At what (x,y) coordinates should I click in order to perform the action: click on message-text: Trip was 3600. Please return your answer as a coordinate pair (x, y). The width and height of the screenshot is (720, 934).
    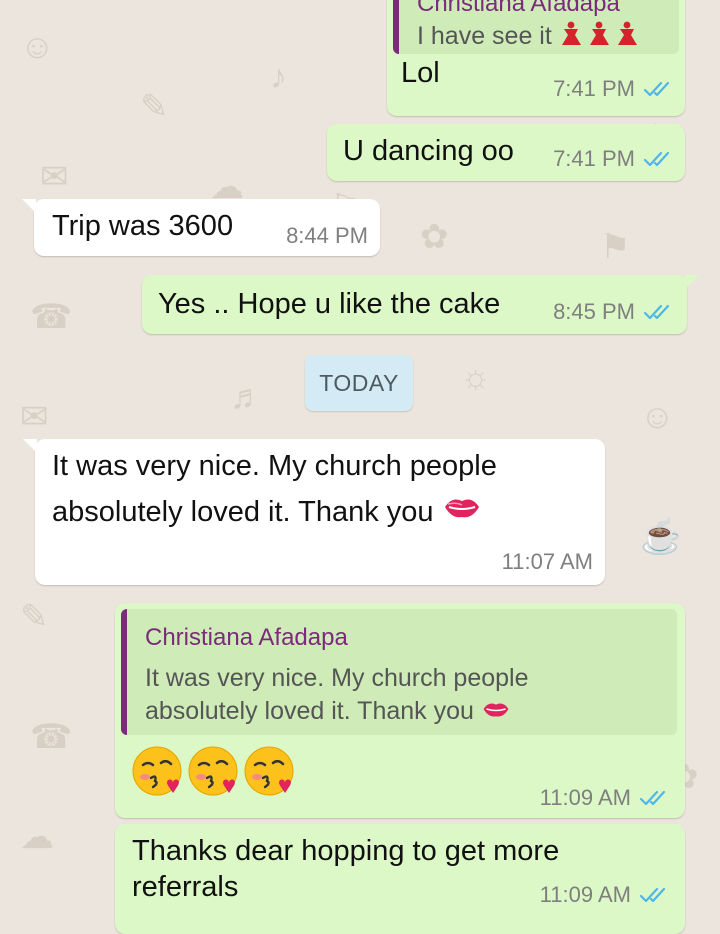
    Looking at the image, I should click on (143, 226).